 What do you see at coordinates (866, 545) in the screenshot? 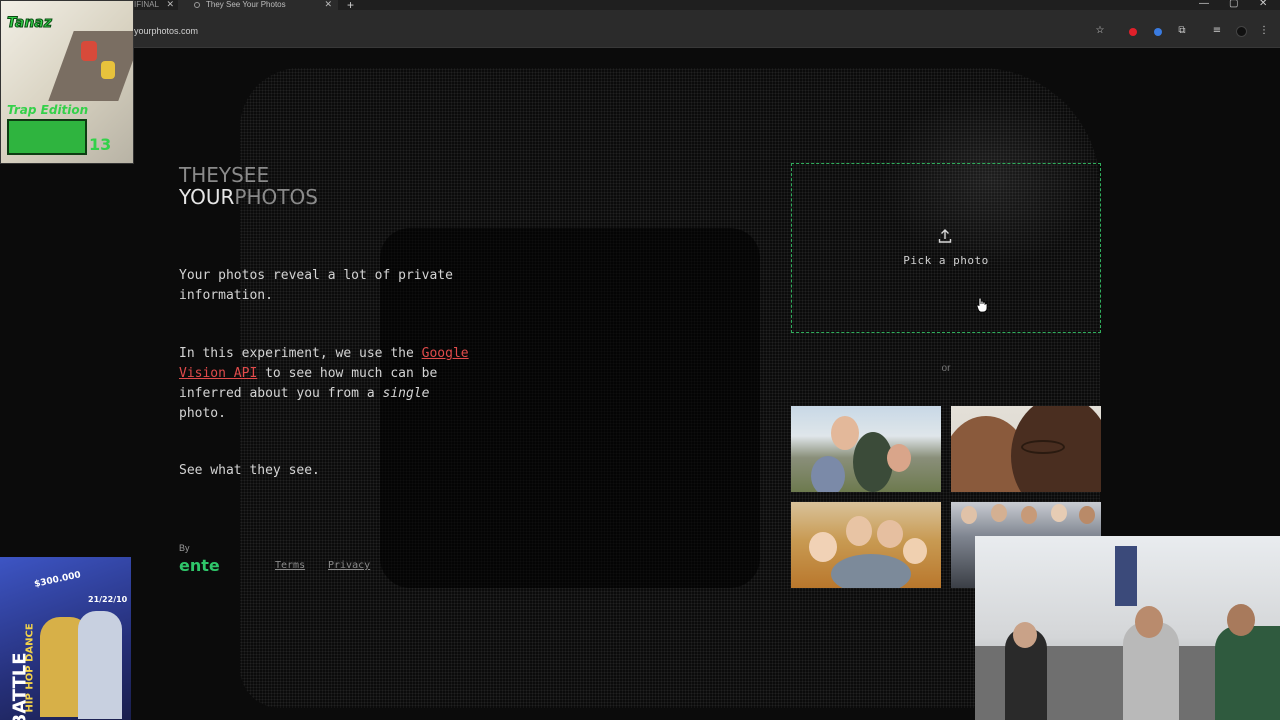
I see `sample-photo-family-field` at bounding box center [866, 545].